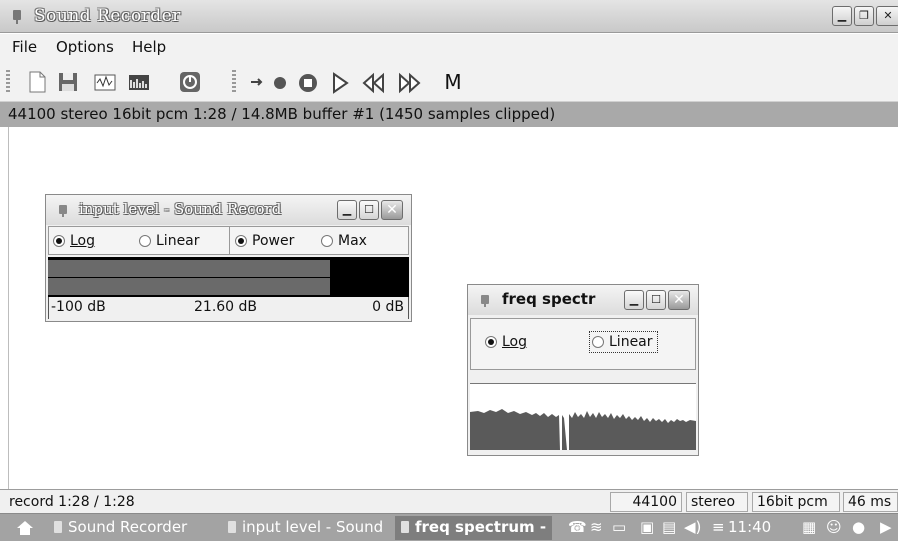 This screenshot has width=898, height=541. What do you see at coordinates (327, 241) in the screenshot?
I see `radio-max-indicator` at bounding box center [327, 241].